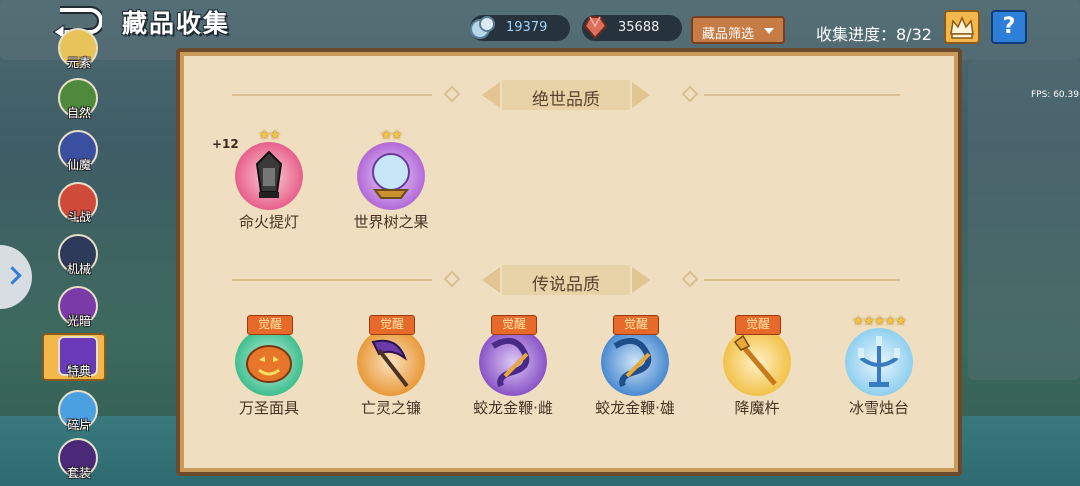  I want to click on section-title: 传说品质, so click(566, 285).